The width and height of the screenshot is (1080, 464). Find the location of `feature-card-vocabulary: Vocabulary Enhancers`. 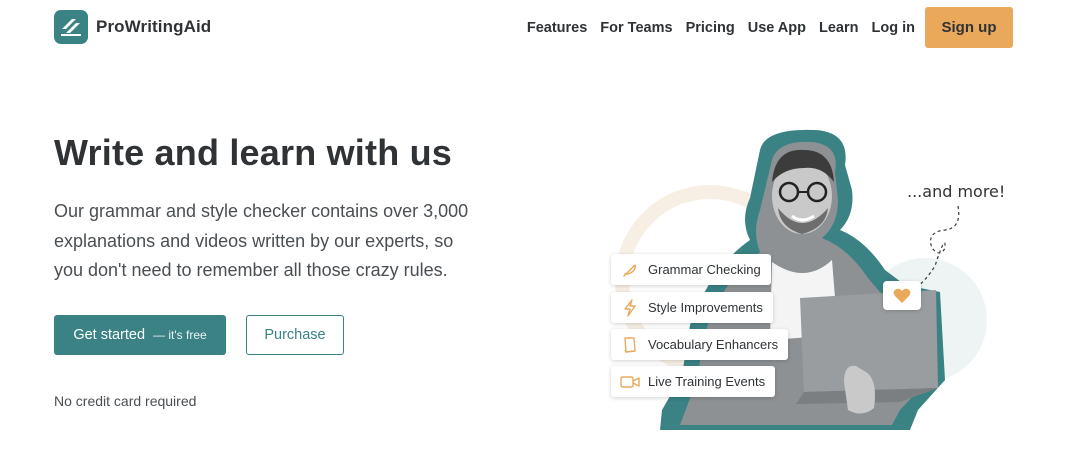

feature-card-vocabulary: Vocabulary Enhancers is located at coordinates (700, 344).